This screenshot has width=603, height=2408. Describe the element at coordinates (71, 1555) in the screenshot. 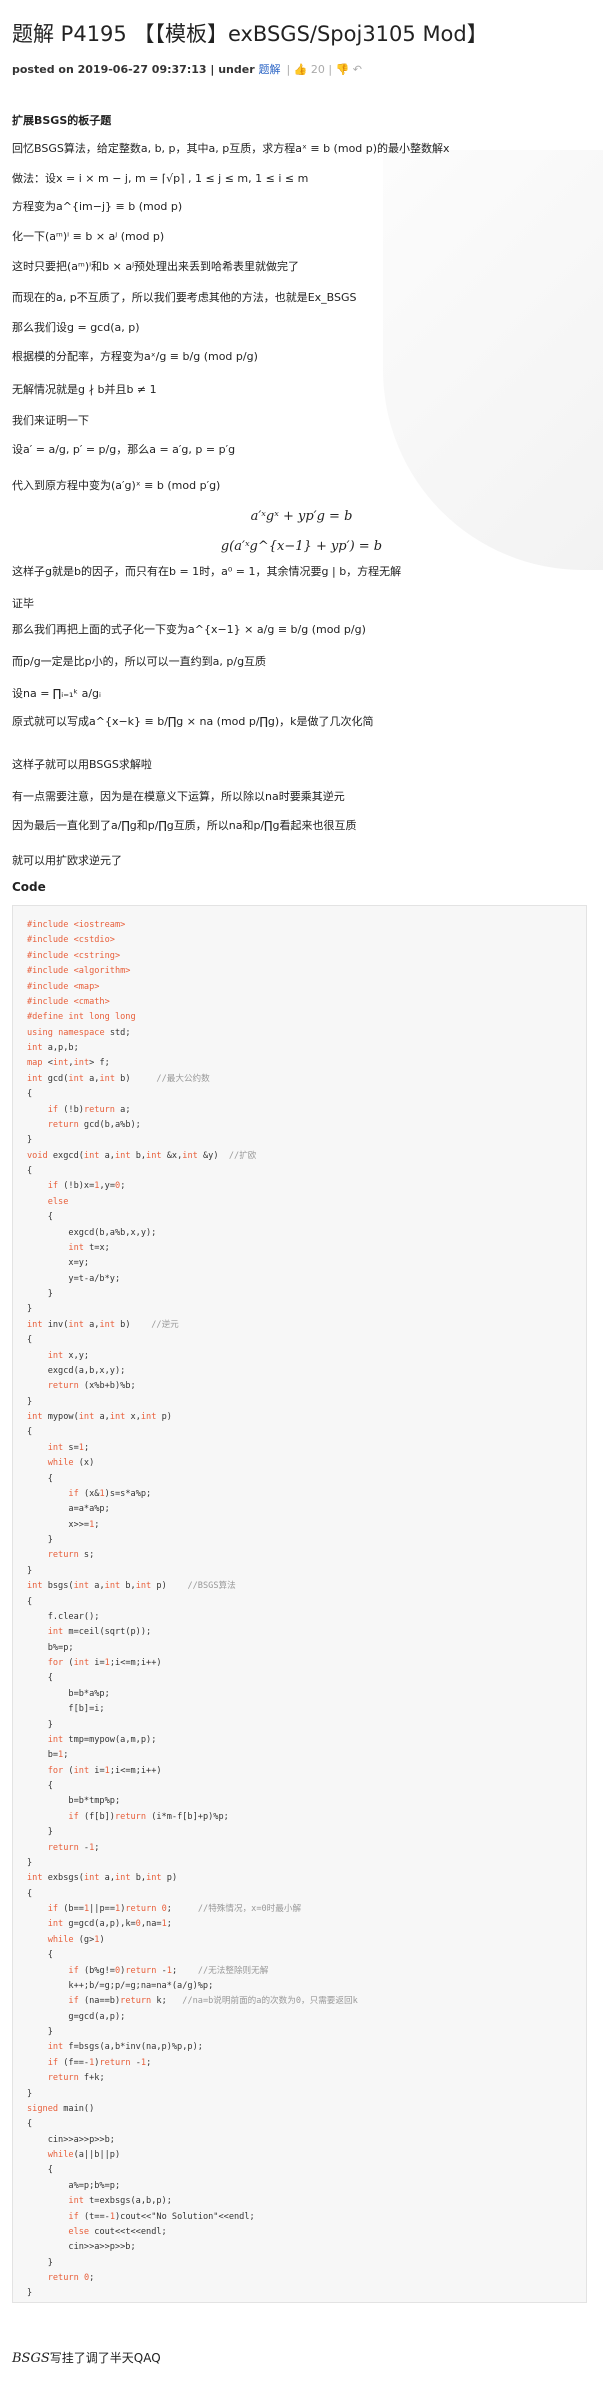

I see `code-line: return s;` at that location.